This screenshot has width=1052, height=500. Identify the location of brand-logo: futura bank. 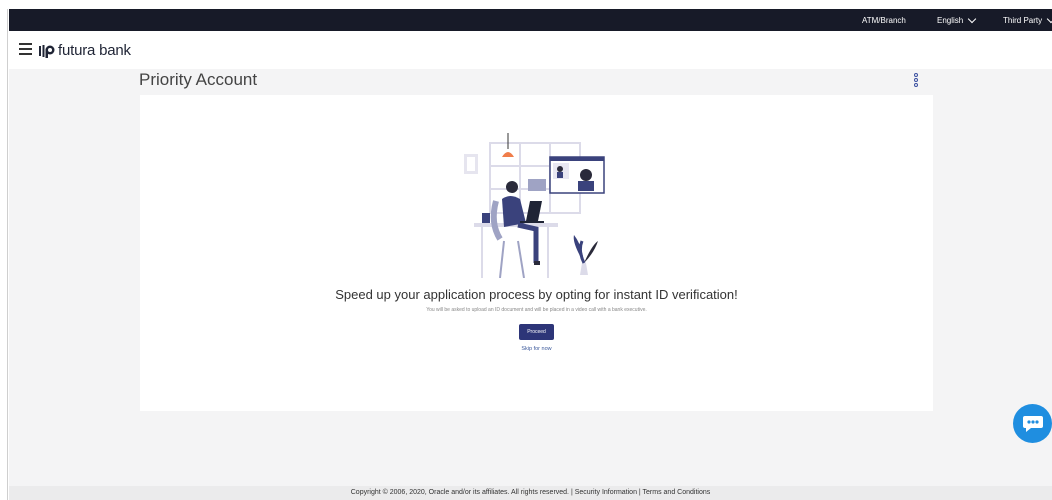
(85, 50).